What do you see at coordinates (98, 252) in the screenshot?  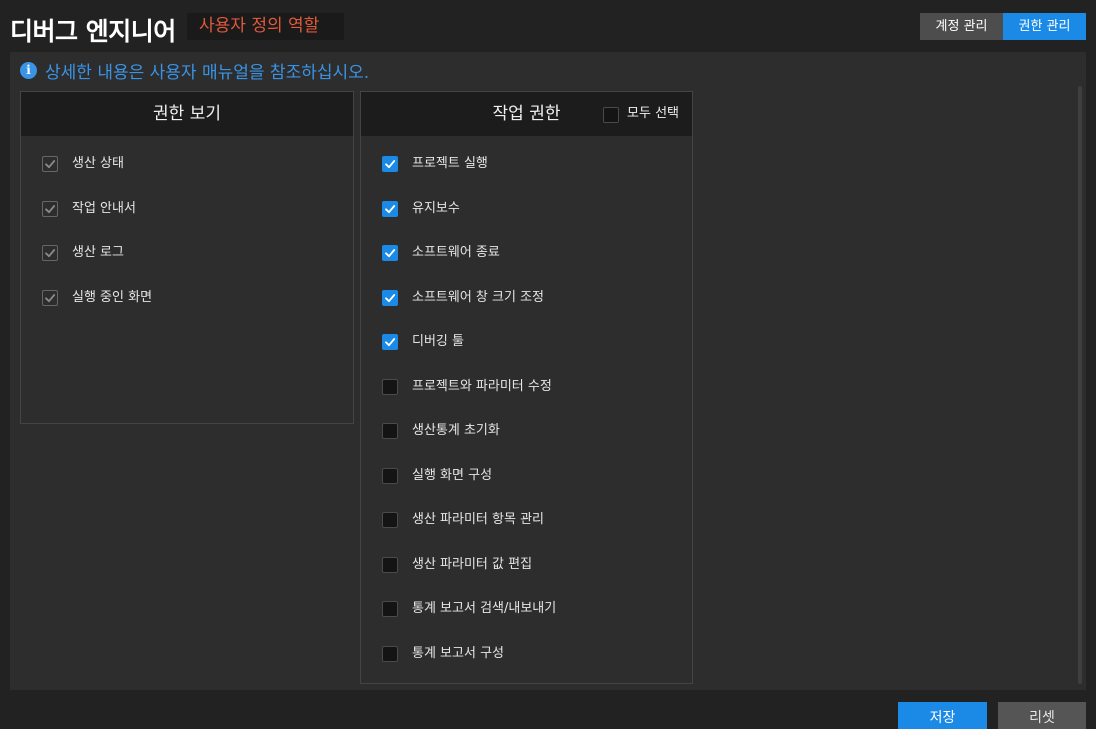 I see `permission-label: 생산 로그` at bounding box center [98, 252].